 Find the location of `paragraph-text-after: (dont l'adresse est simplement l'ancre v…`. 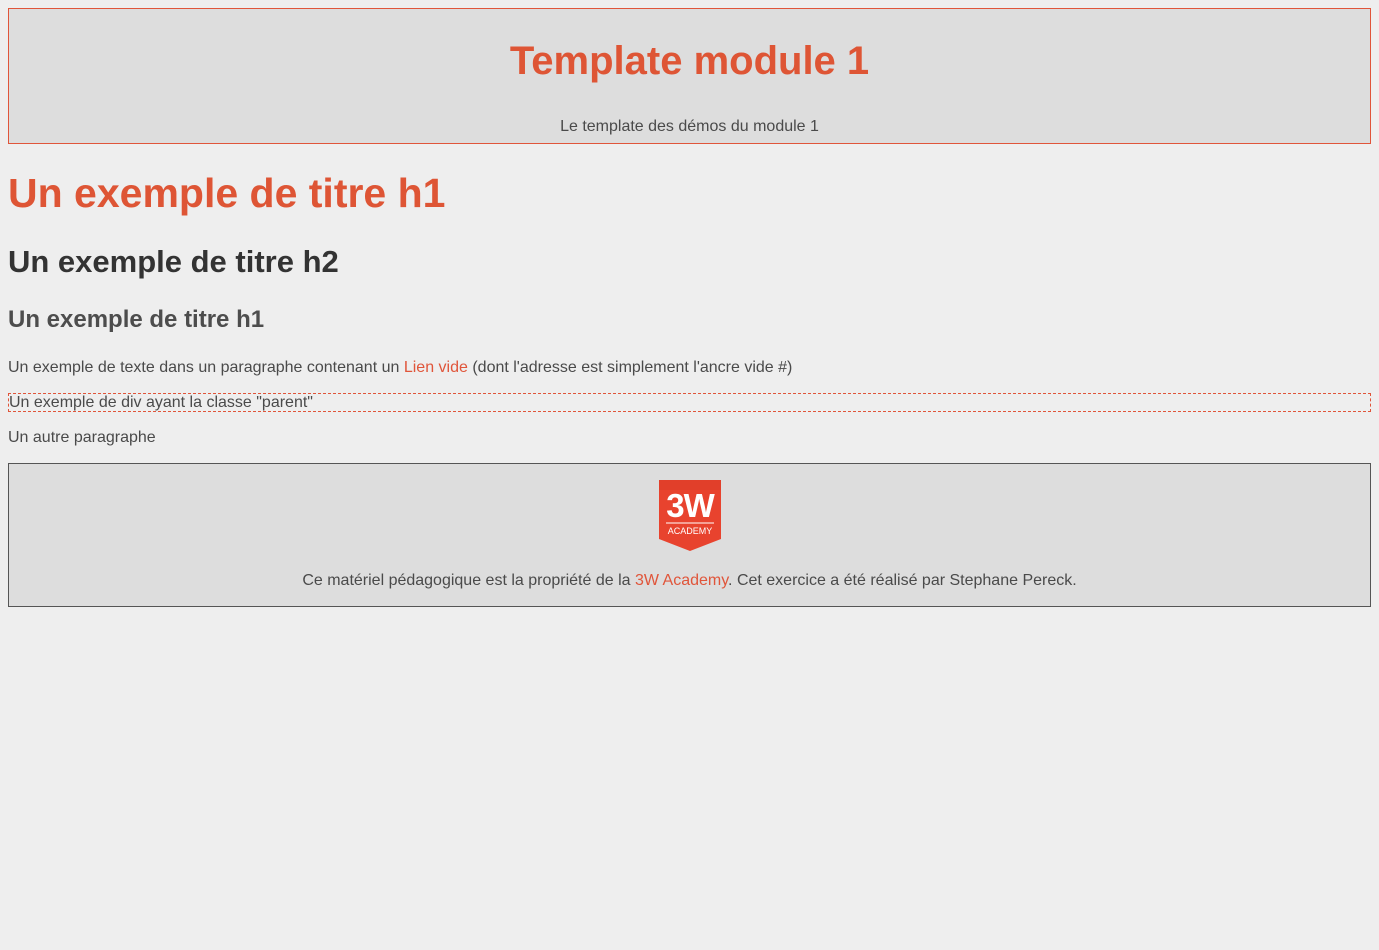

paragraph-text-after: (dont l'adresse est simplement l'ancre v… is located at coordinates (630, 367).